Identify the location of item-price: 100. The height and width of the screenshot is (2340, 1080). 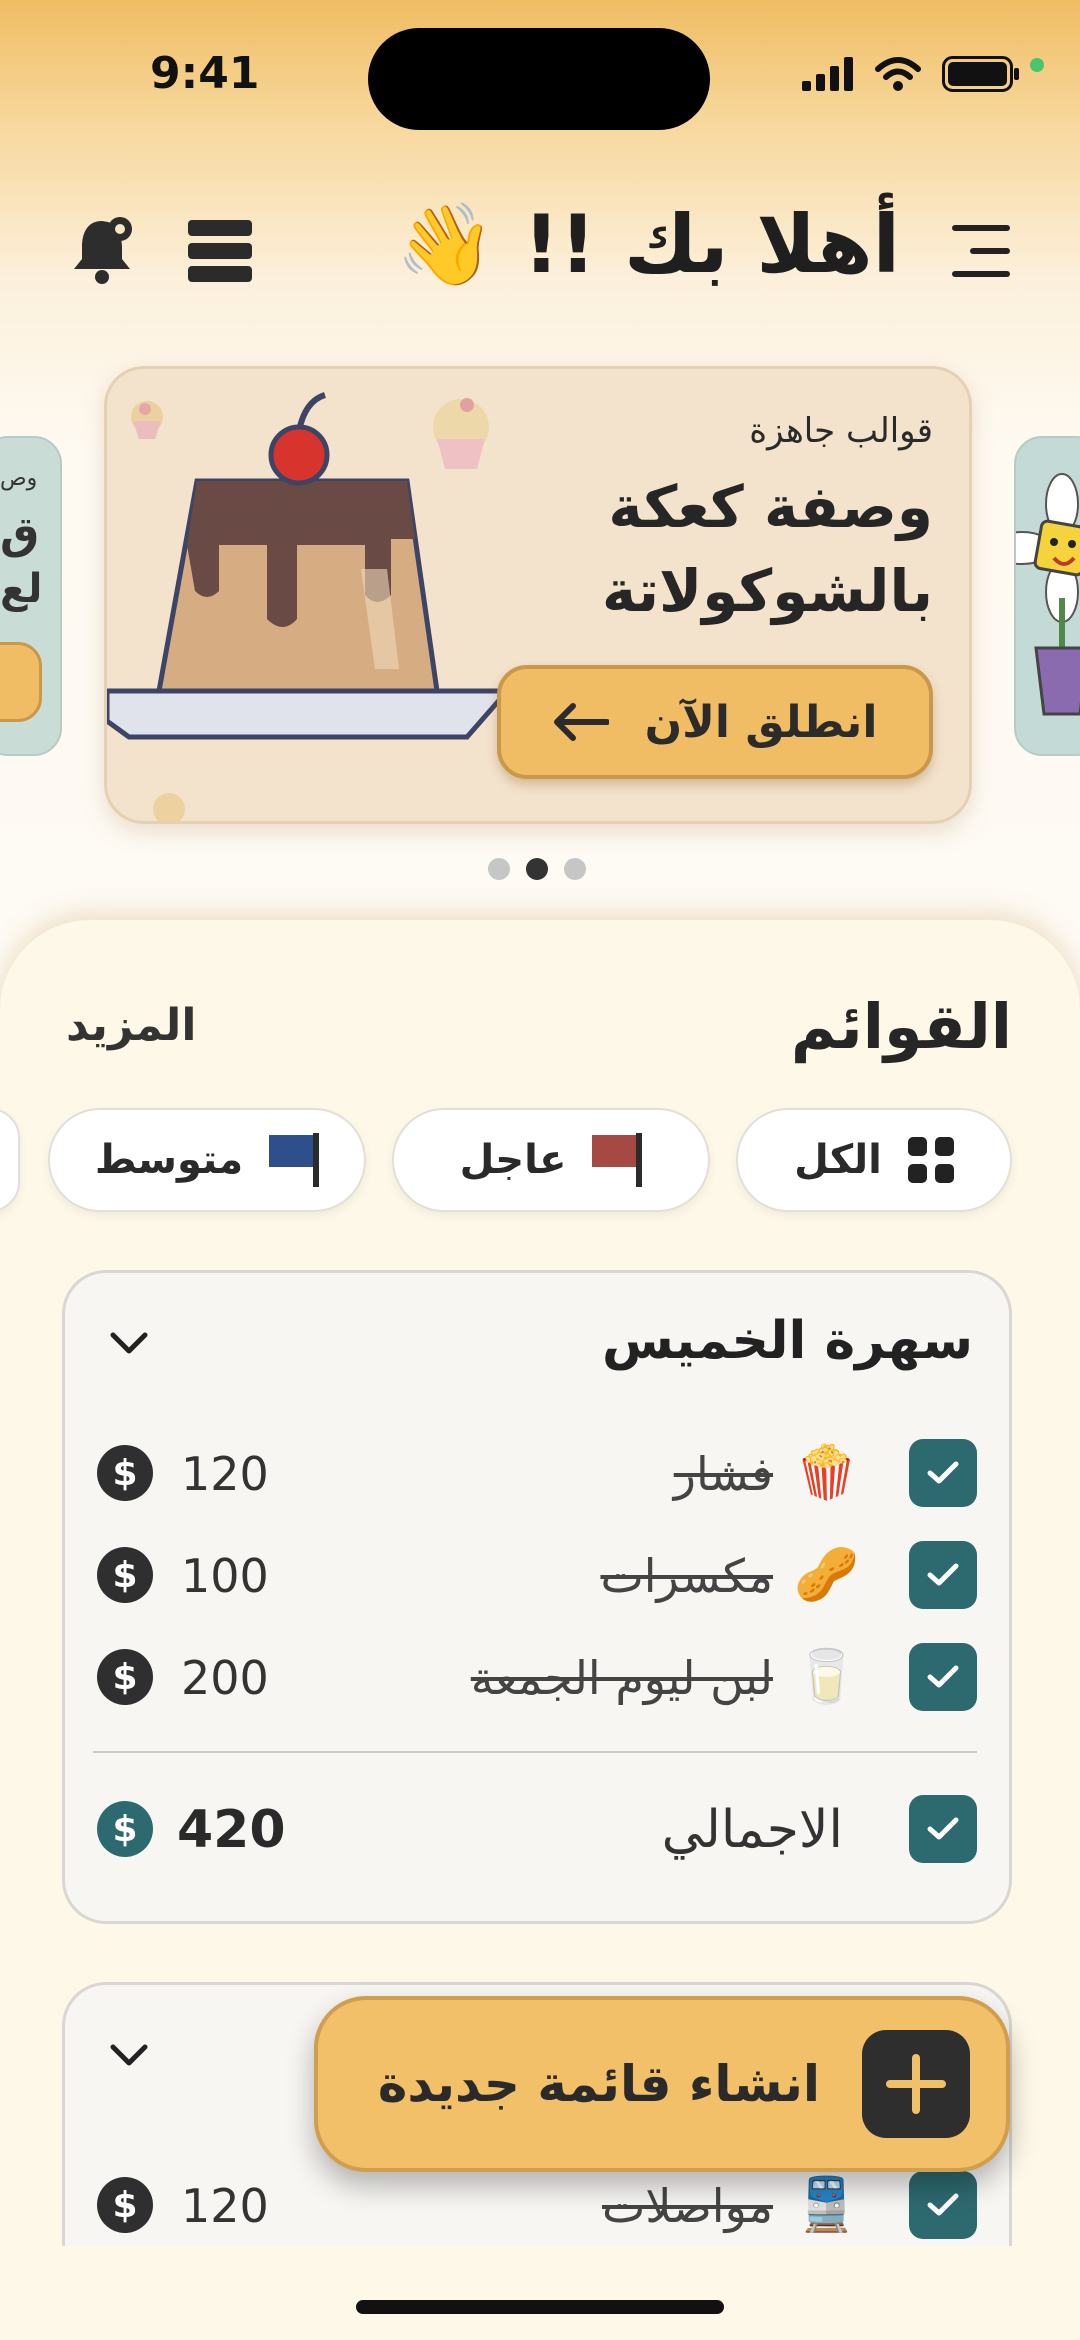
(225, 1576).